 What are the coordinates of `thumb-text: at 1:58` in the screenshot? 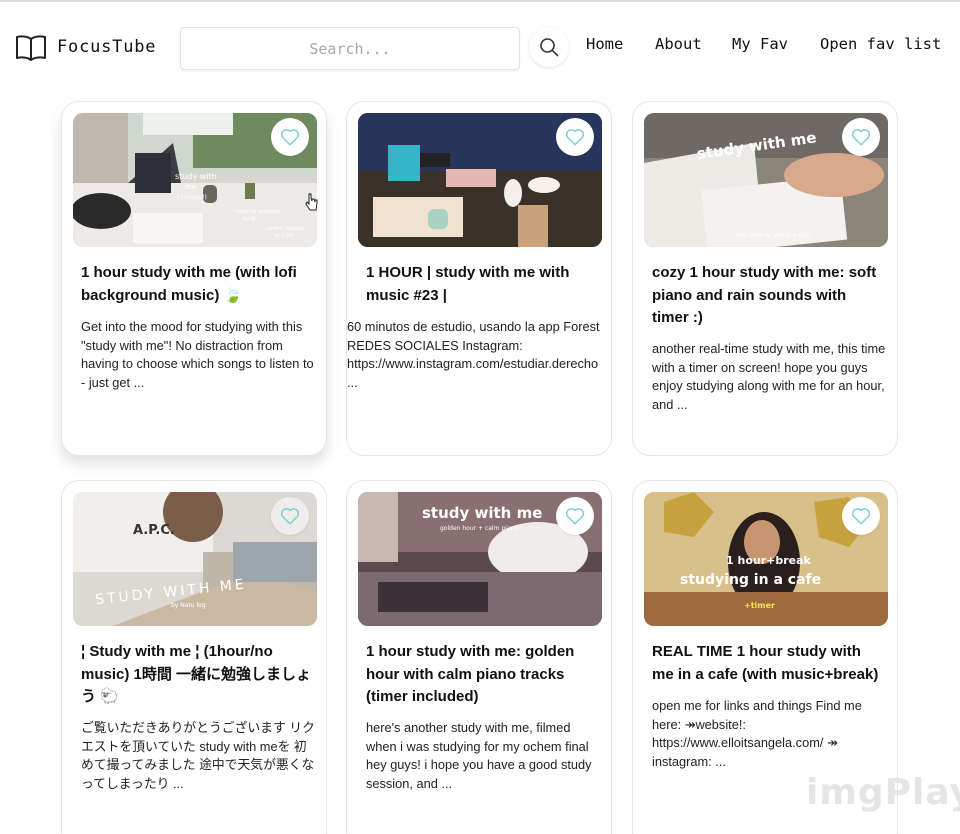 It's located at (284, 236).